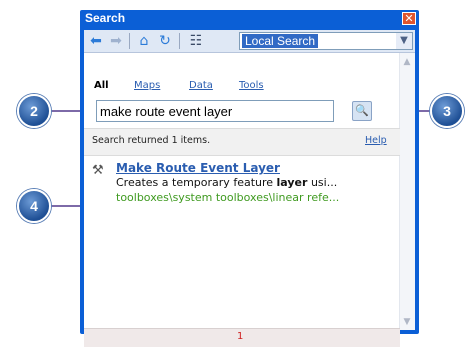 The width and height of the screenshot is (474, 347). Describe the element at coordinates (280, 41) in the screenshot. I see `dropdown-value: Local Search` at that location.